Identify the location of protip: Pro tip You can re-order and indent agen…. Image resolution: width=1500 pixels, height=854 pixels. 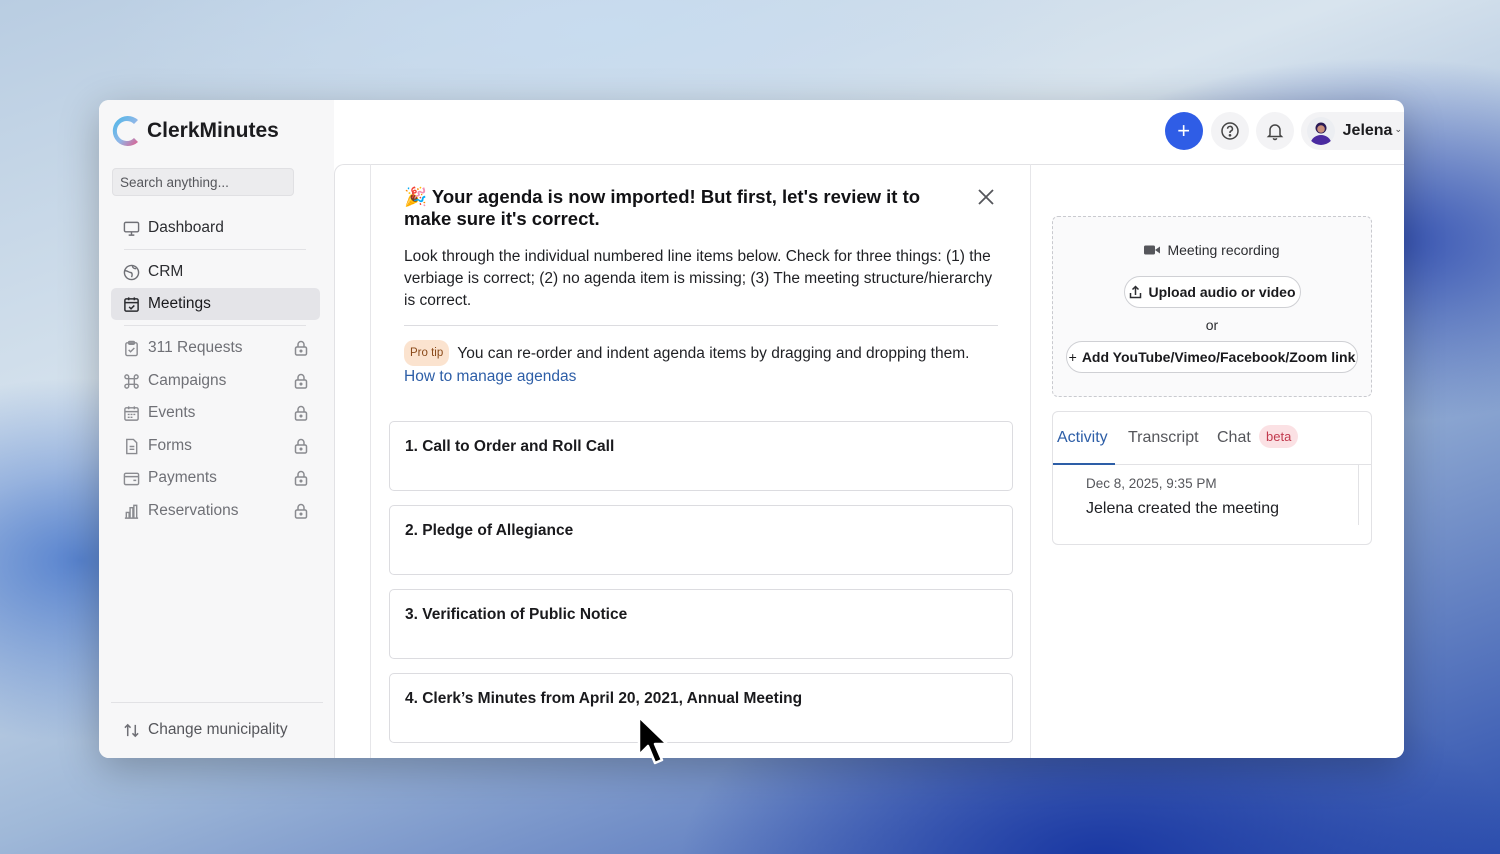
(704, 364).